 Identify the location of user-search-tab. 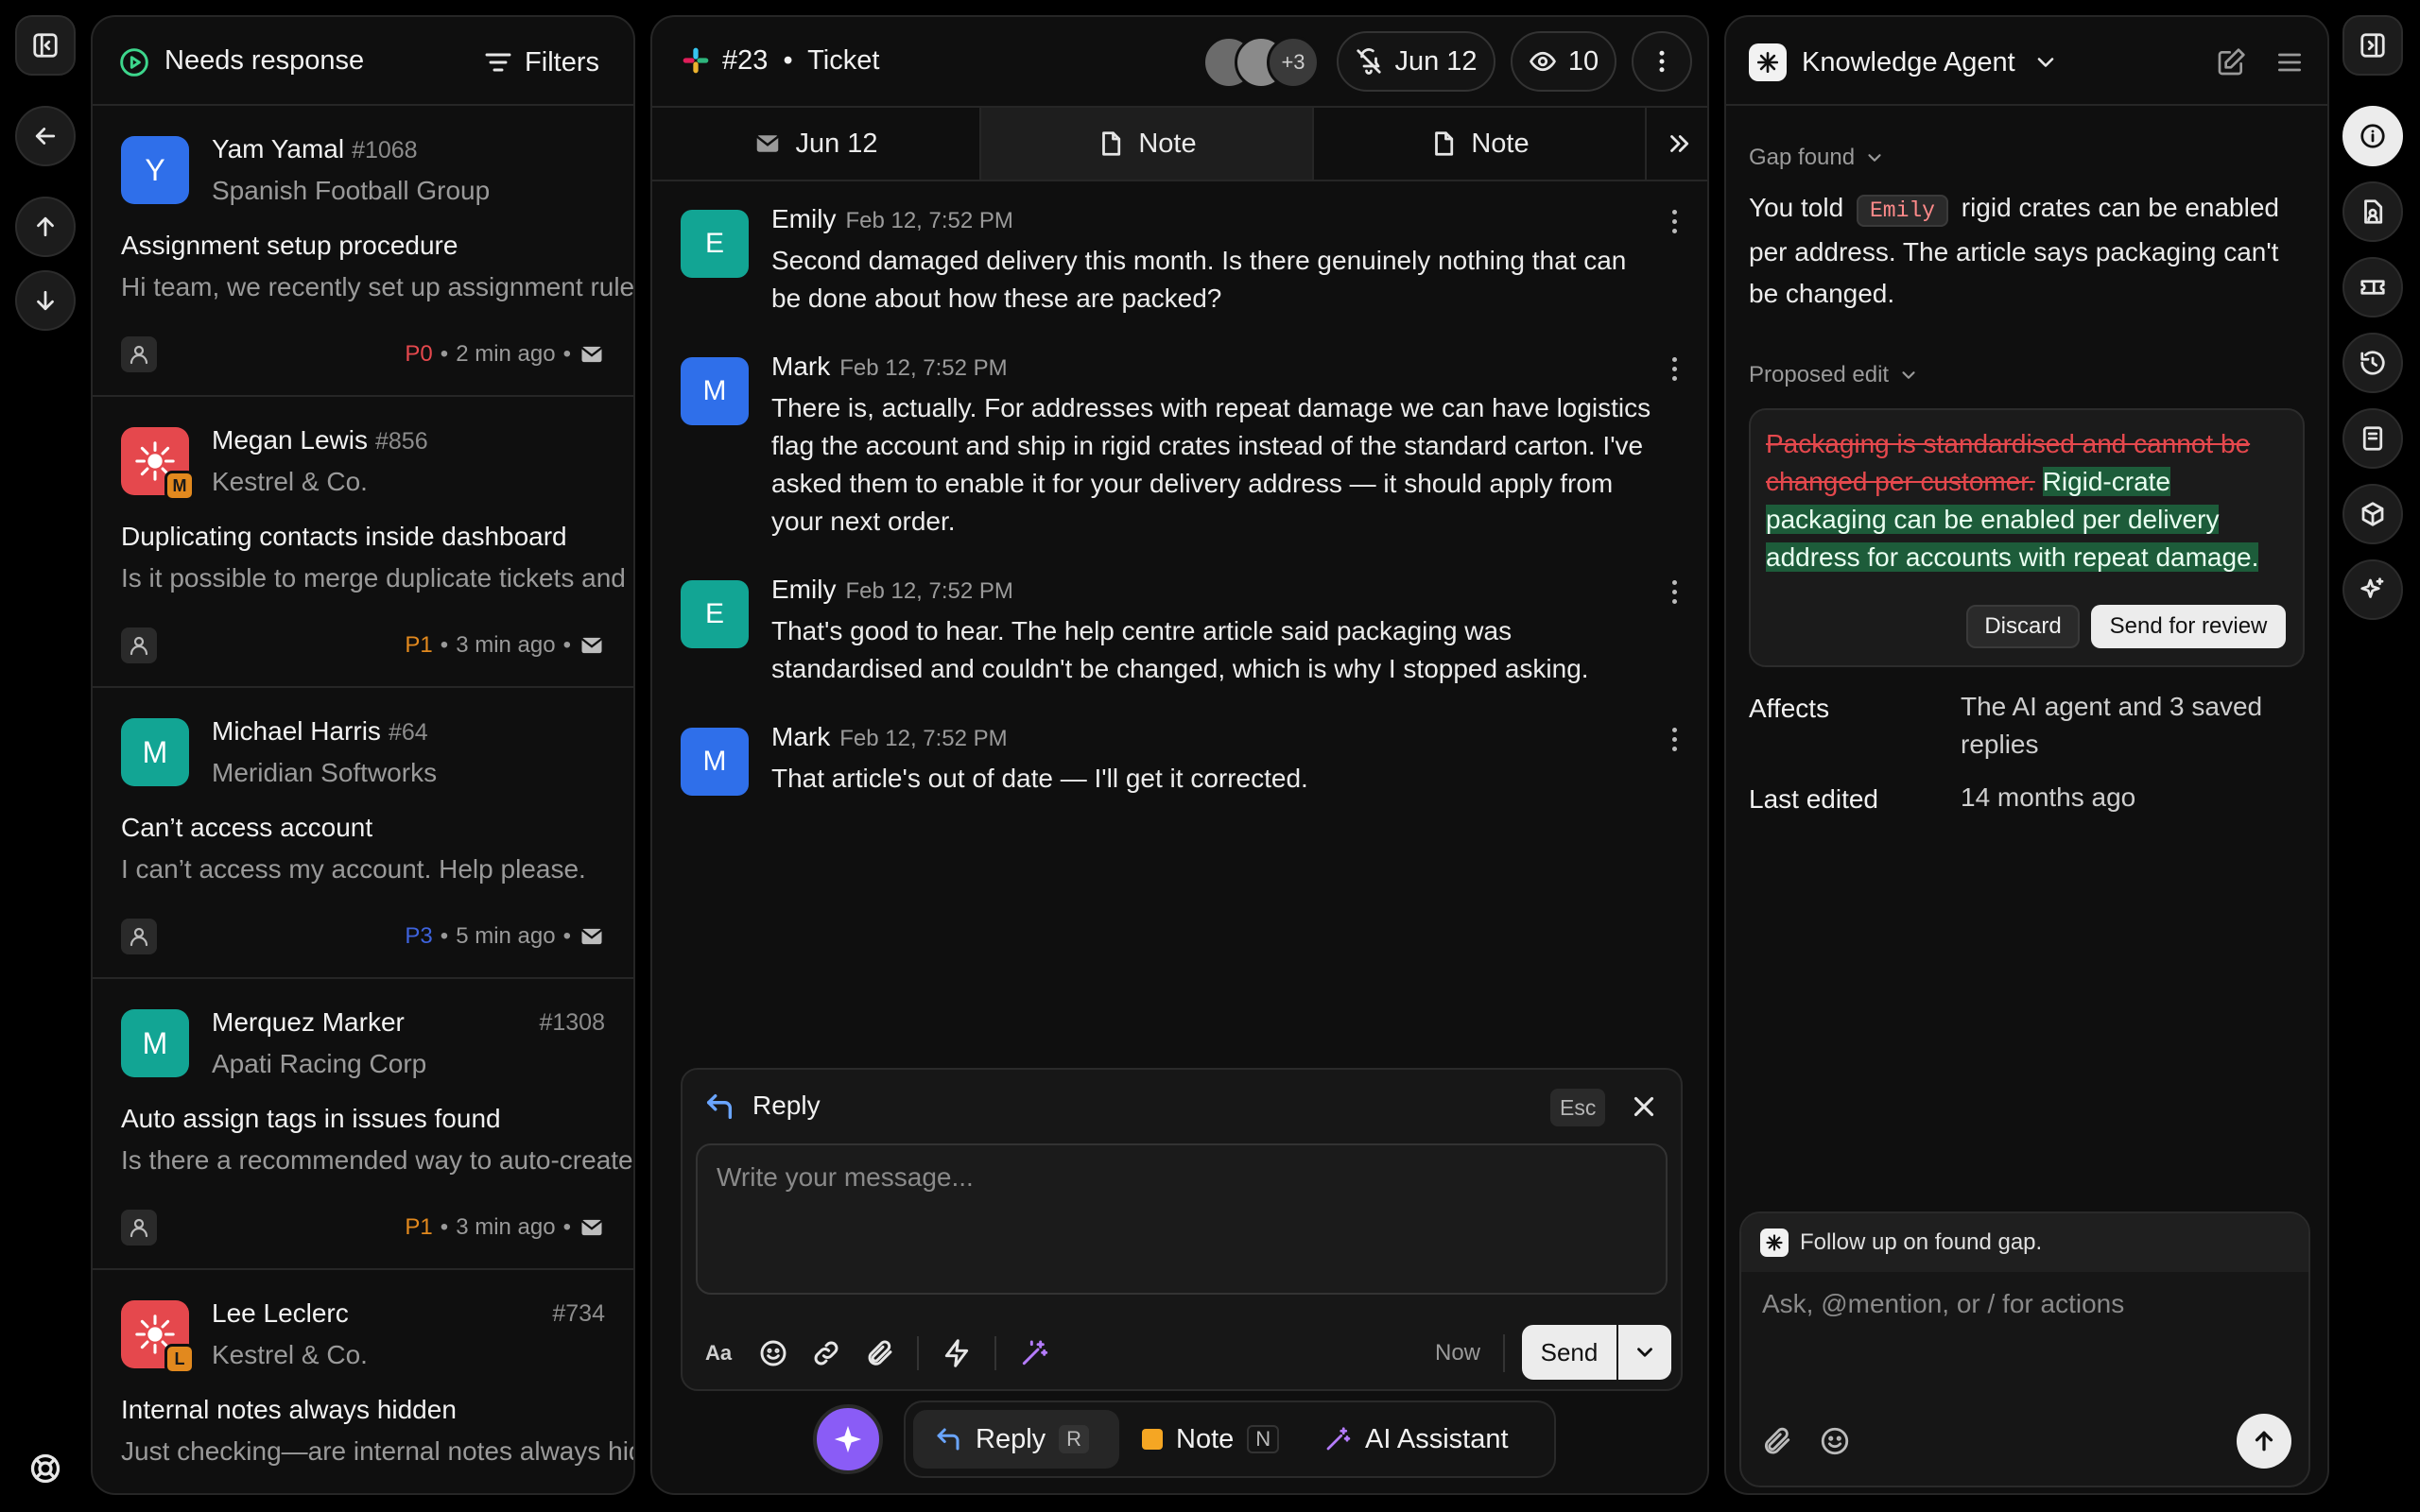
(2373, 211).